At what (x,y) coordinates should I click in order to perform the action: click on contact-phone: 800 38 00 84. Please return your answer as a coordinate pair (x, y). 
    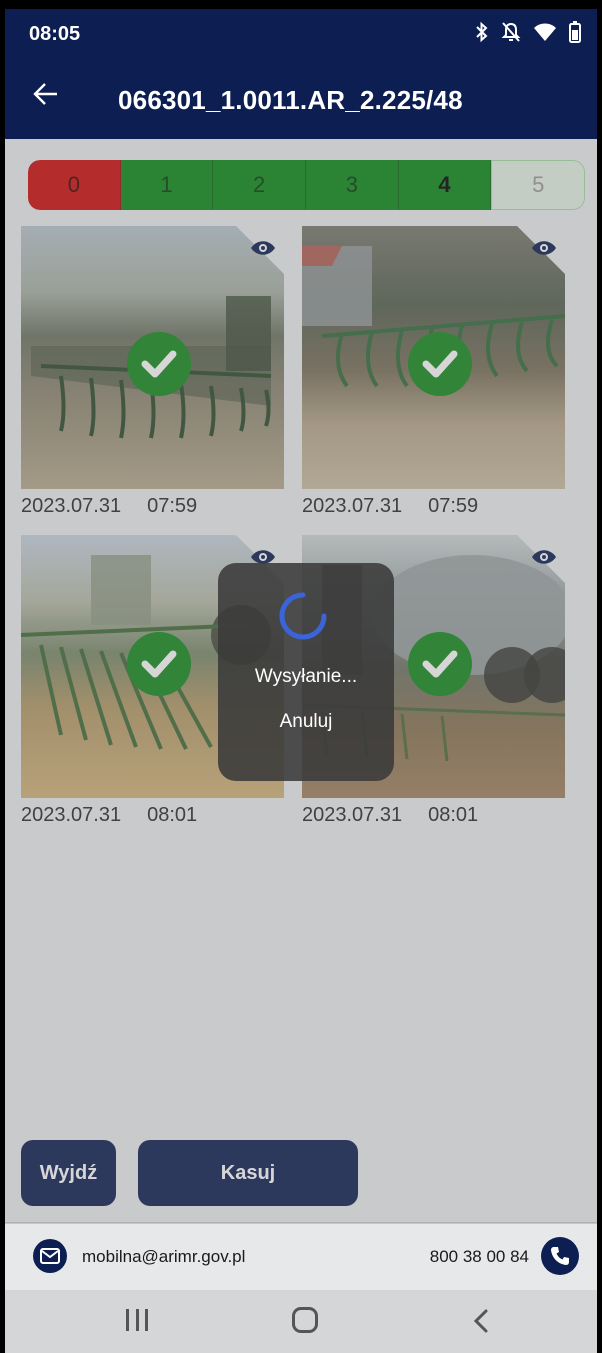
    Looking at the image, I should click on (479, 1257).